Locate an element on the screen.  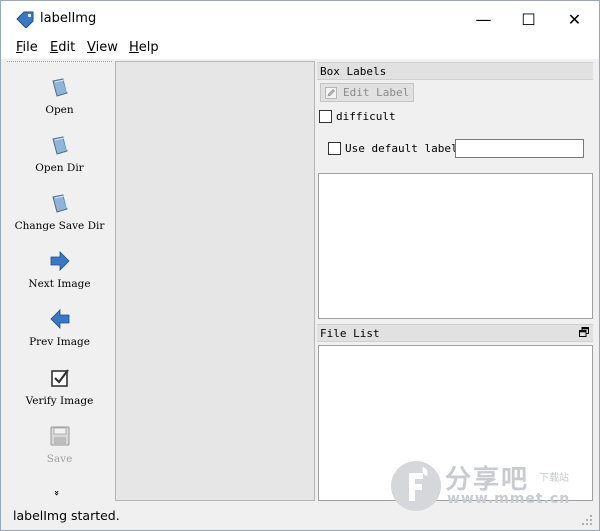
open-dir-label: Open Dir is located at coordinates (59, 168).